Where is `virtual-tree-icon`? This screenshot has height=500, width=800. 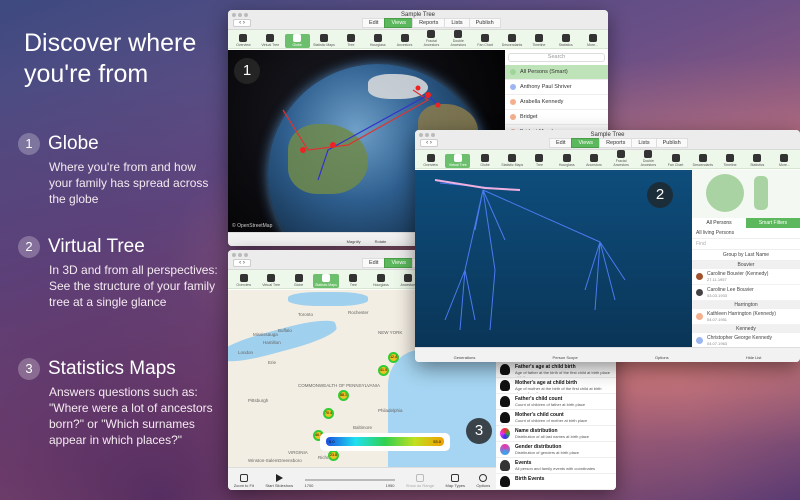
virtual-tree-icon is located at coordinates (271, 278).